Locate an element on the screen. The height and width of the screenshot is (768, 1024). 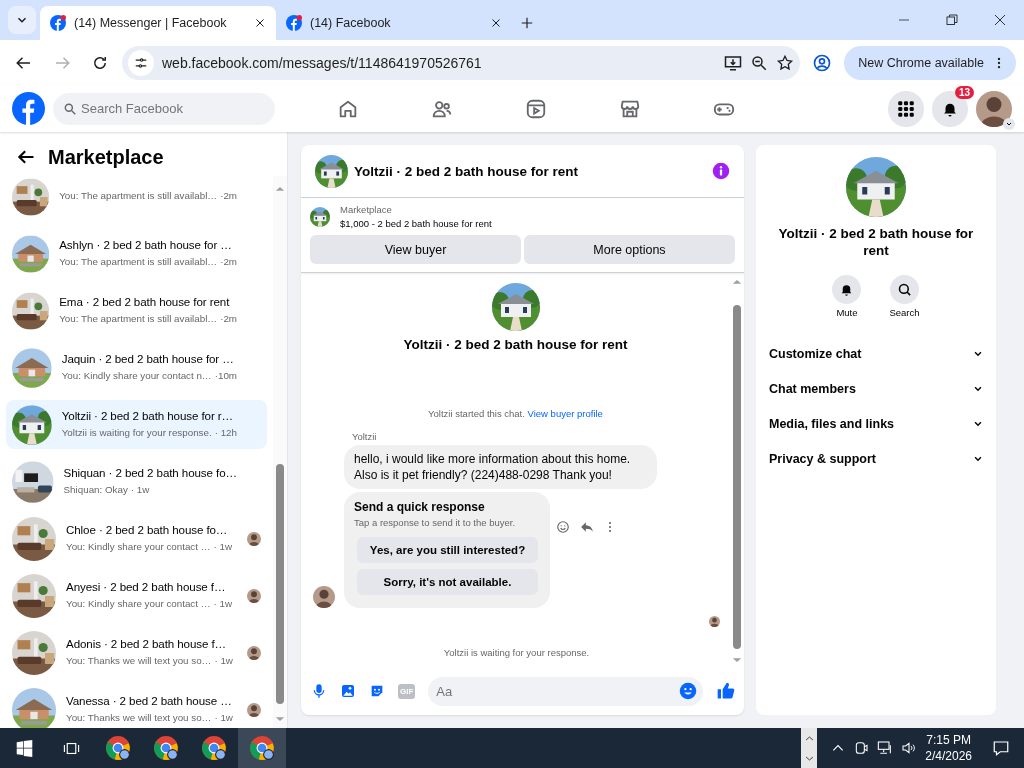
image-icon is located at coordinates (348, 691).